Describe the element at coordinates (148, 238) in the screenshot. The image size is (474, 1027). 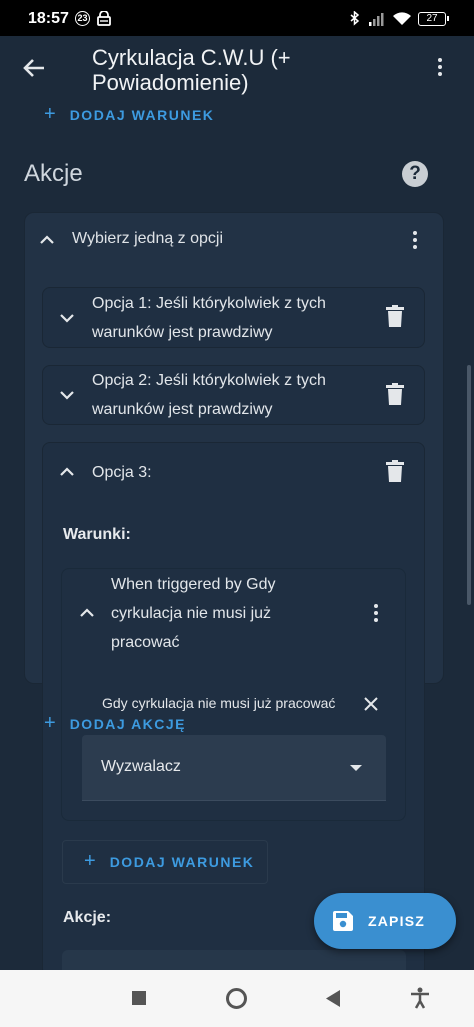
I see `choose-option-label: Wybierz jedną z opcji` at that location.